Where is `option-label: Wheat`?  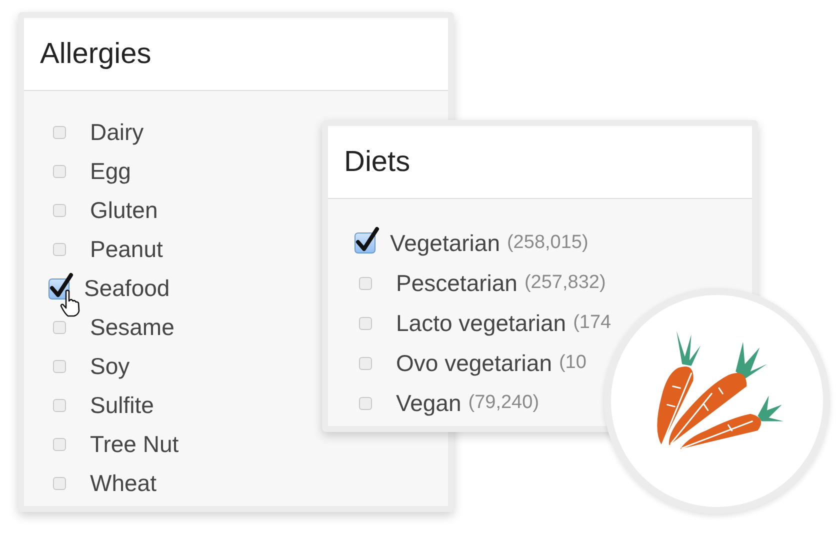
option-label: Wheat is located at coordinates (123, 483).